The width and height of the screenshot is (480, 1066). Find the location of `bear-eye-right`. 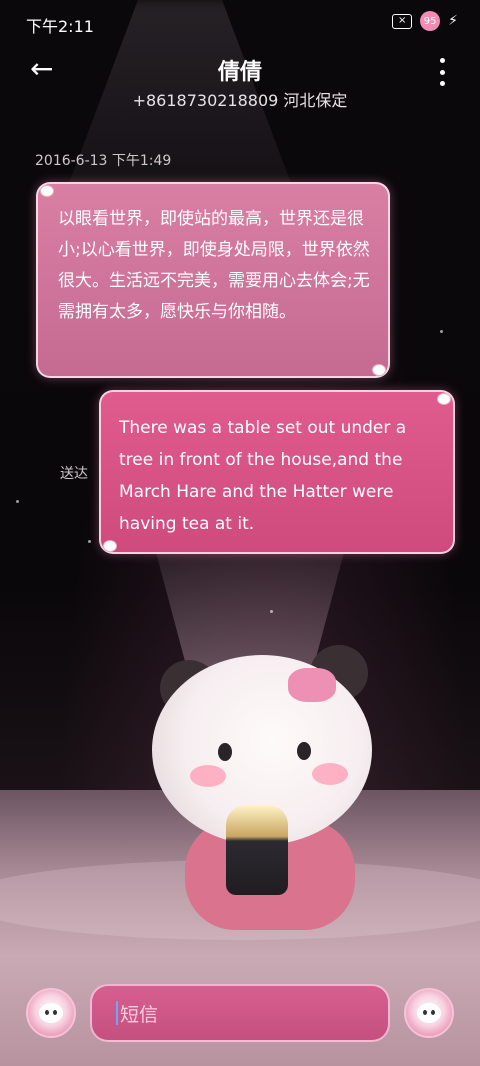

bear-eye-right is located at coordinates (304, 751).